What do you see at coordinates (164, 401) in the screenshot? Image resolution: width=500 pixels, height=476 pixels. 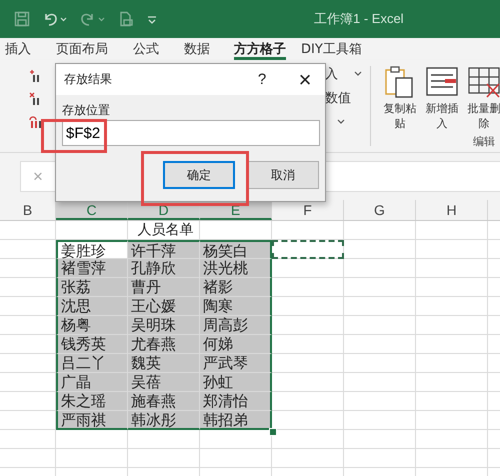 I see `table-cell: 施春燕` at bounding box center [164, 401].